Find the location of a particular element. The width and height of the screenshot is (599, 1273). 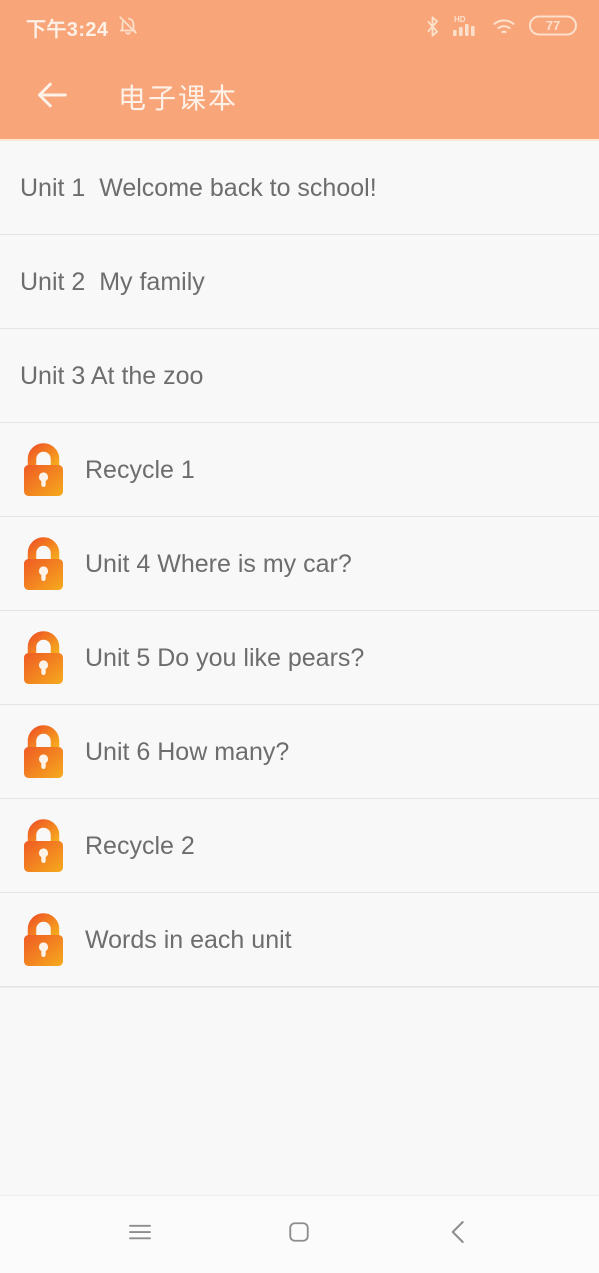

home-icon is located at coordinates (299, 1234).